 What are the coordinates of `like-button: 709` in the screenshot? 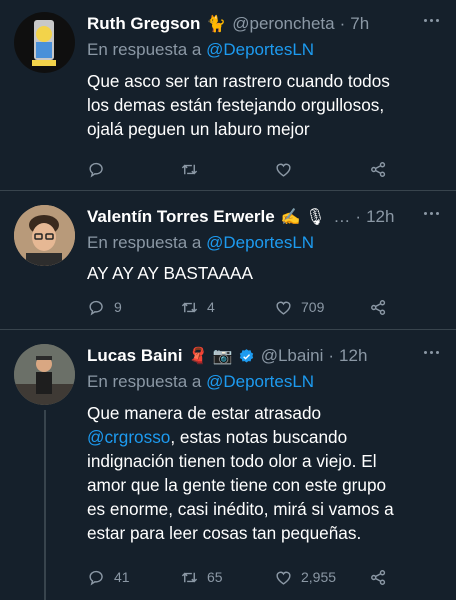 It's located at (299, 307).